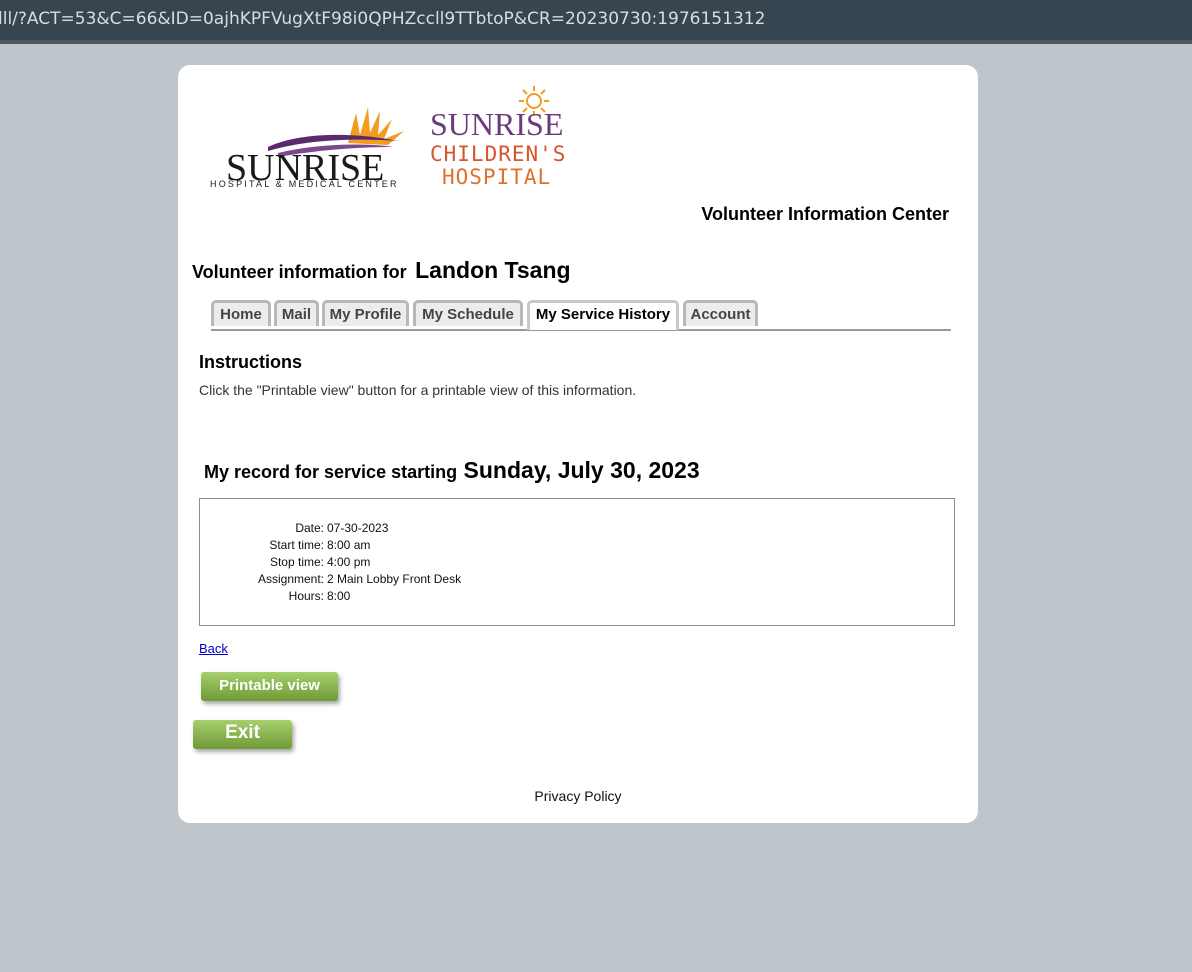 This screenshot has height=972, width=1192. What do you see at coordinates (578, 796) in the screenshot?
I see `privacy-policy-link: Privacy Policy` at bounding box center [578, 796].